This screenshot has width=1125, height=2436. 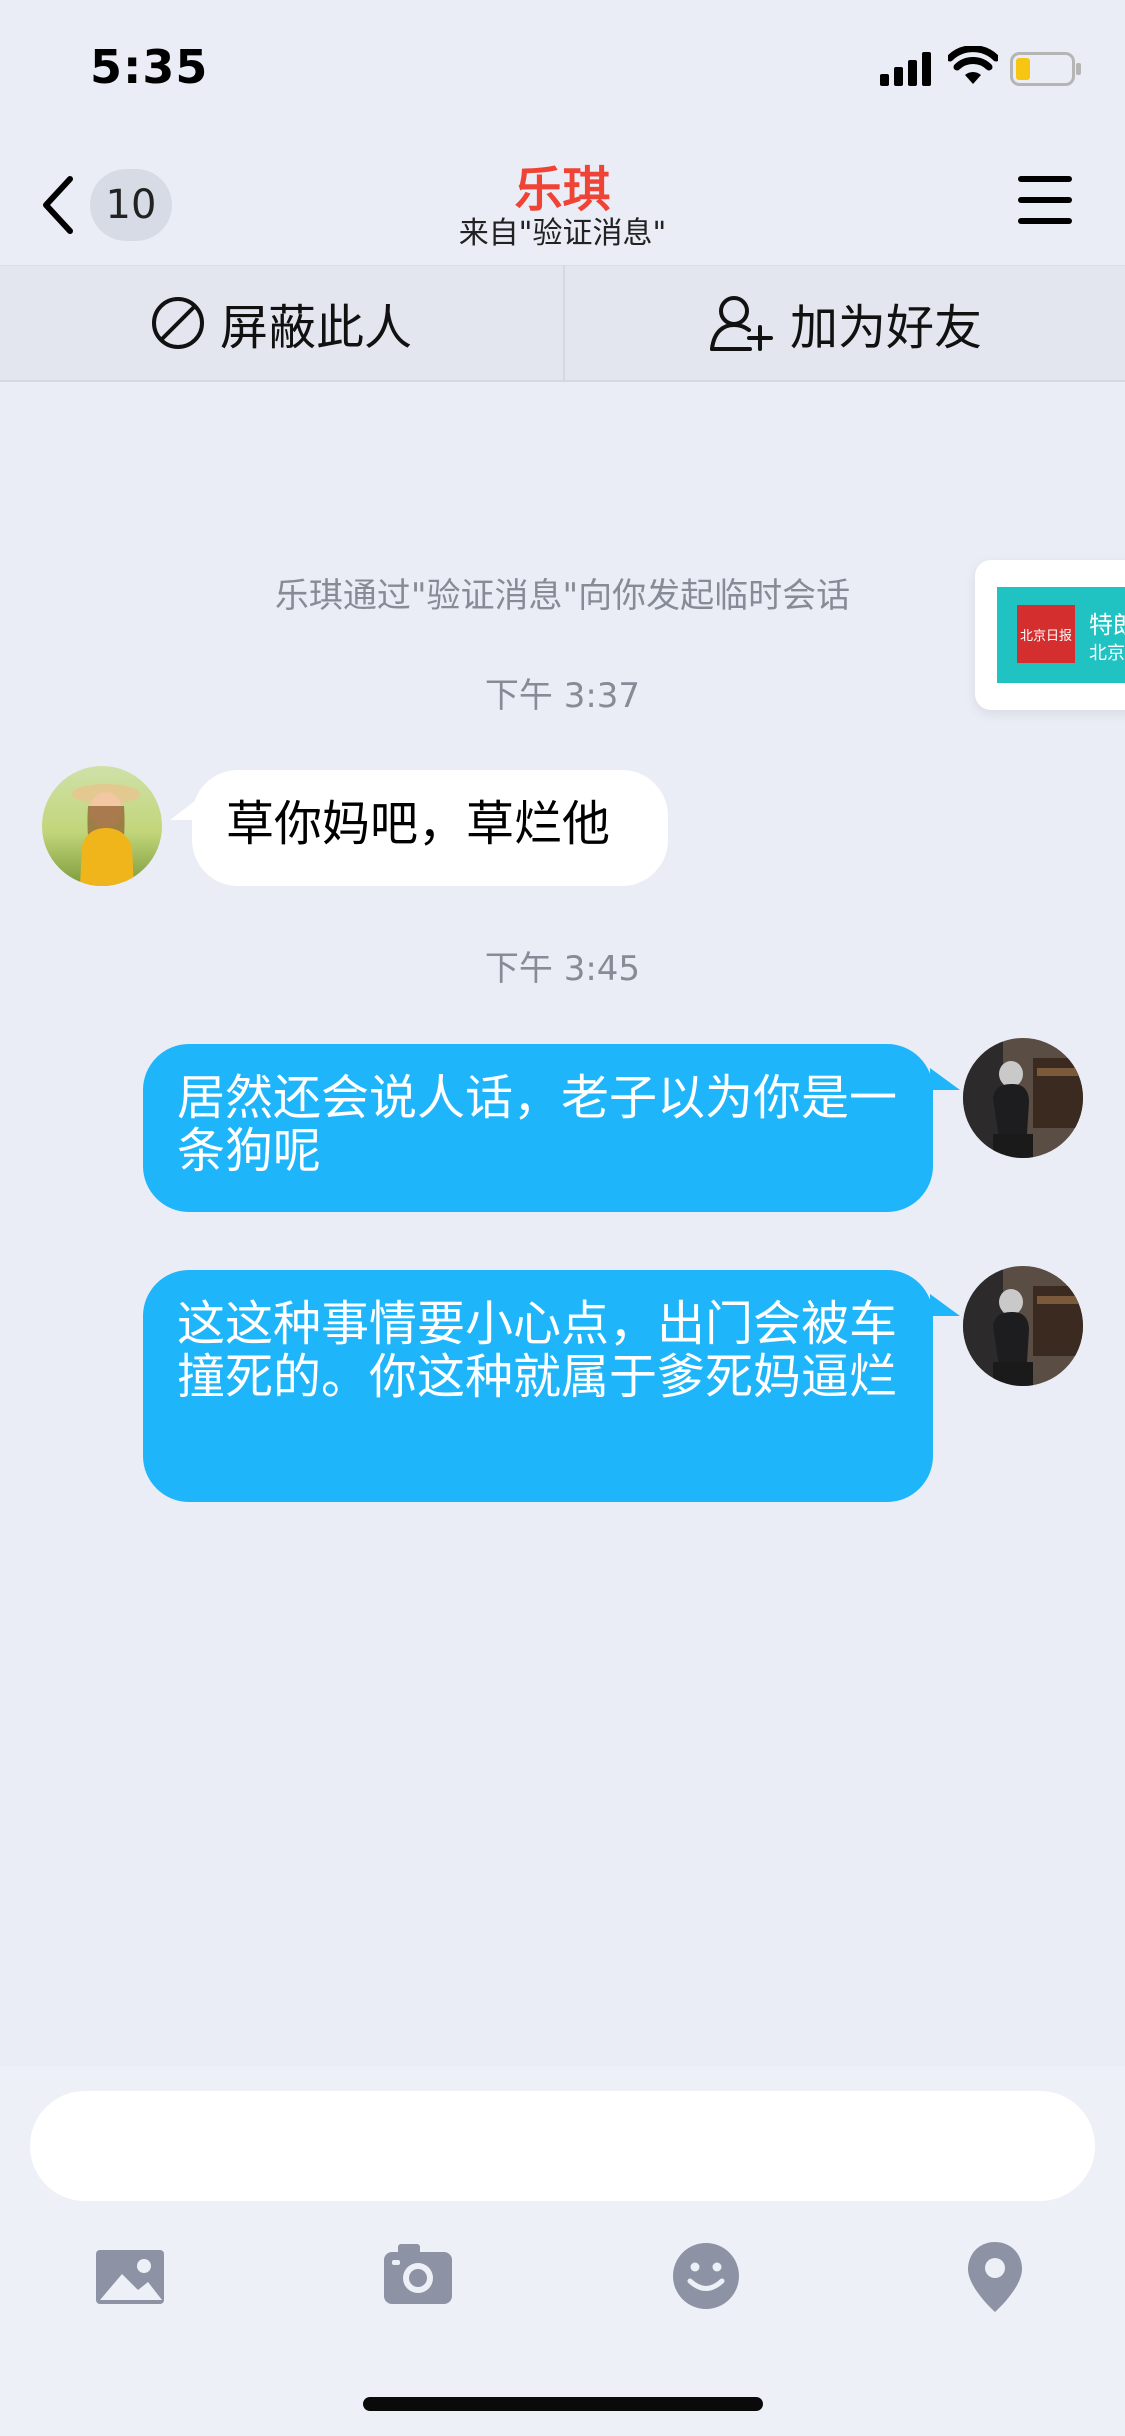 I want to click on incoming-message-bubble: 草你妈吧，草烂他, so click(x=430, y=828).